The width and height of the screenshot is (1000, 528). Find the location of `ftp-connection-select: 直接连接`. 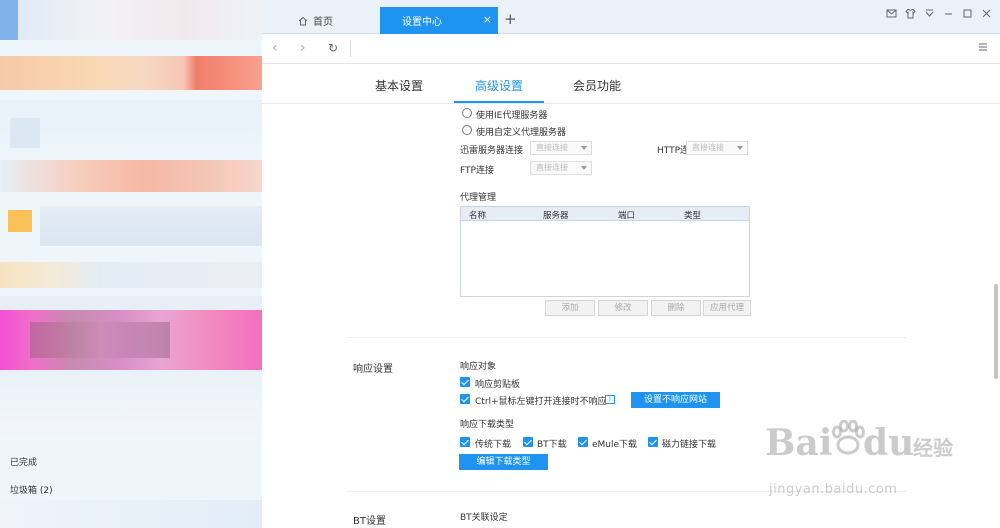

ftp-connection-select: 直接连接 is located at coordinates (561, 168).